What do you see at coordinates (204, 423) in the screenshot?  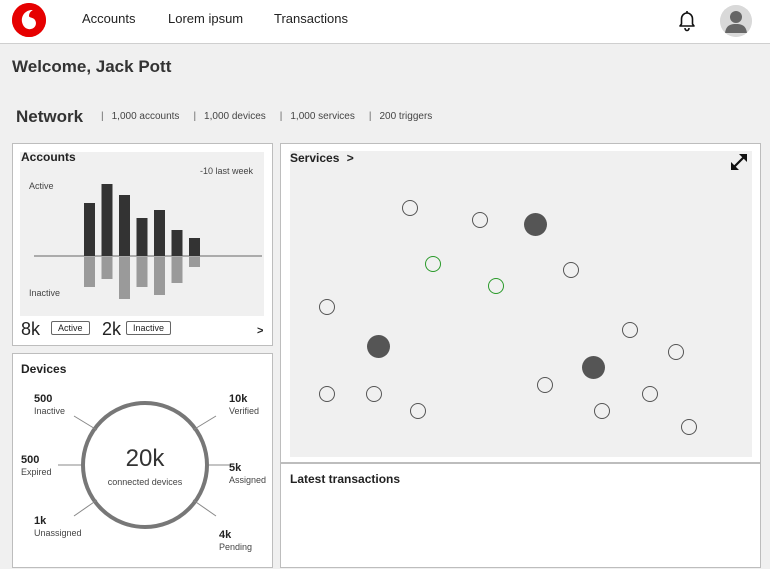 I see `connector-verified` at bounding box center [204, 423].